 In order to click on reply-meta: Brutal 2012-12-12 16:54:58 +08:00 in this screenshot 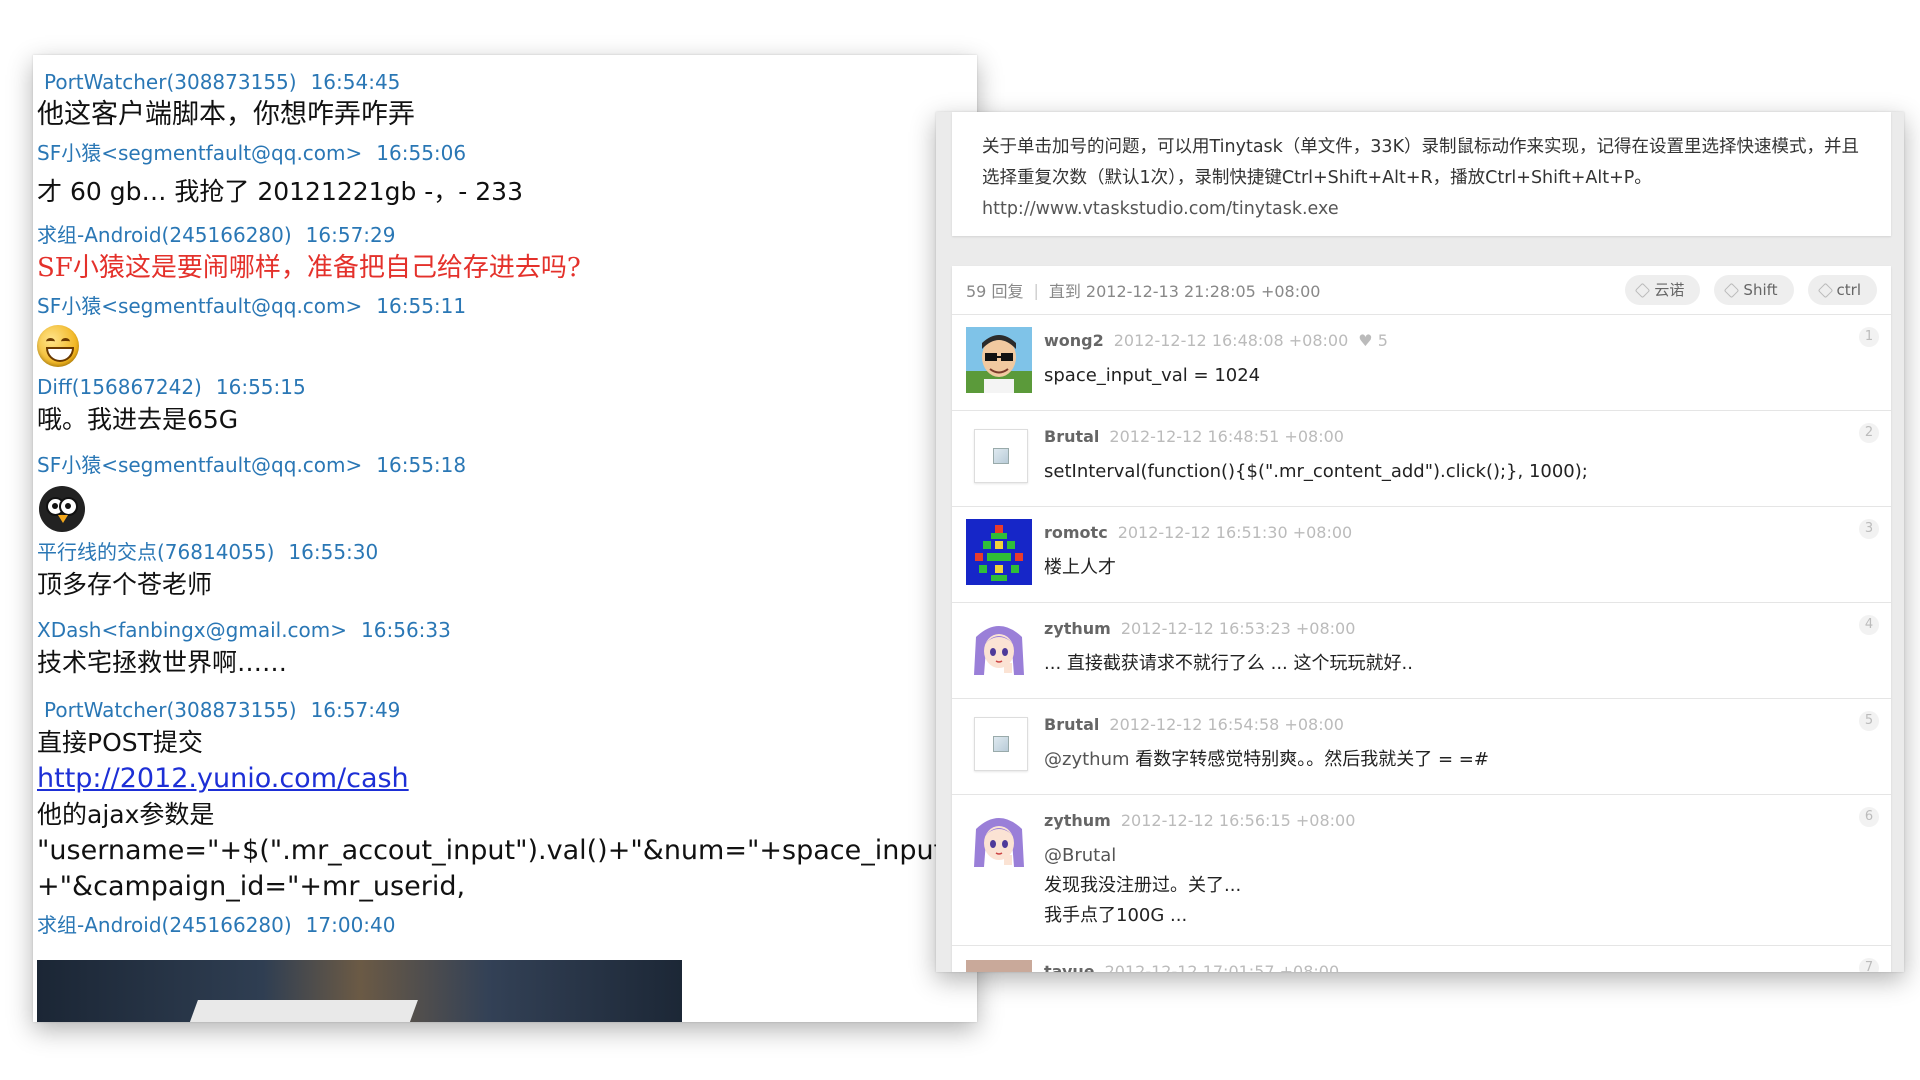, I will do `click(1194, 724)`.